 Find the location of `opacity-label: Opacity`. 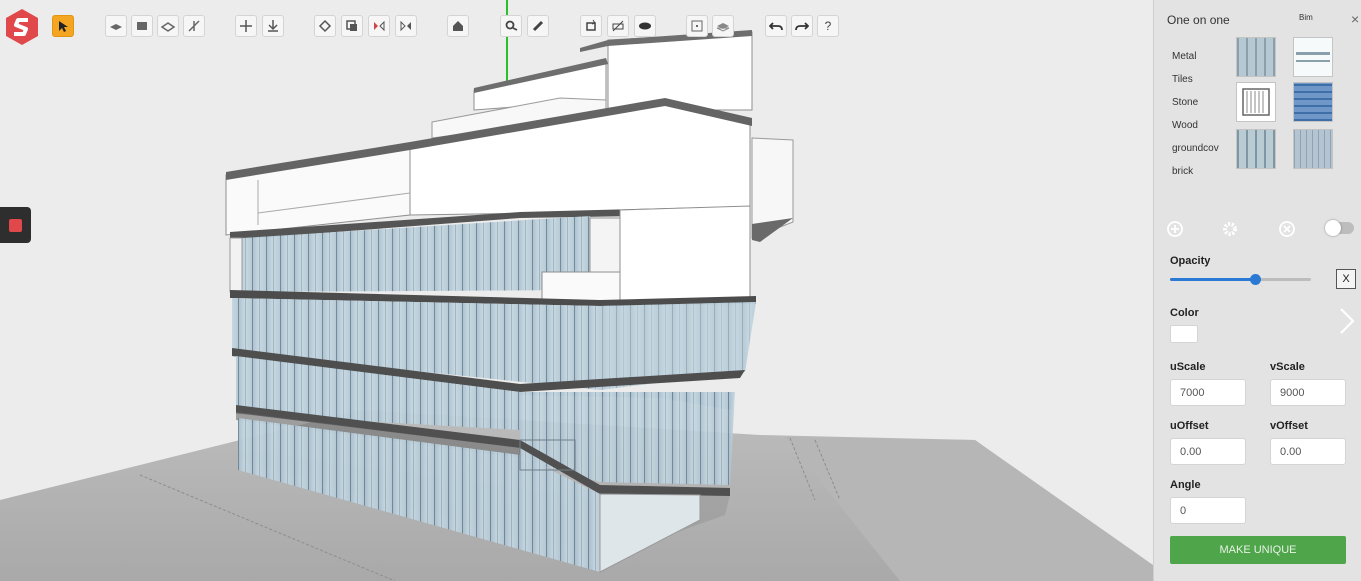

opacity-label: Opacity is located at coordinates (1190, 261).